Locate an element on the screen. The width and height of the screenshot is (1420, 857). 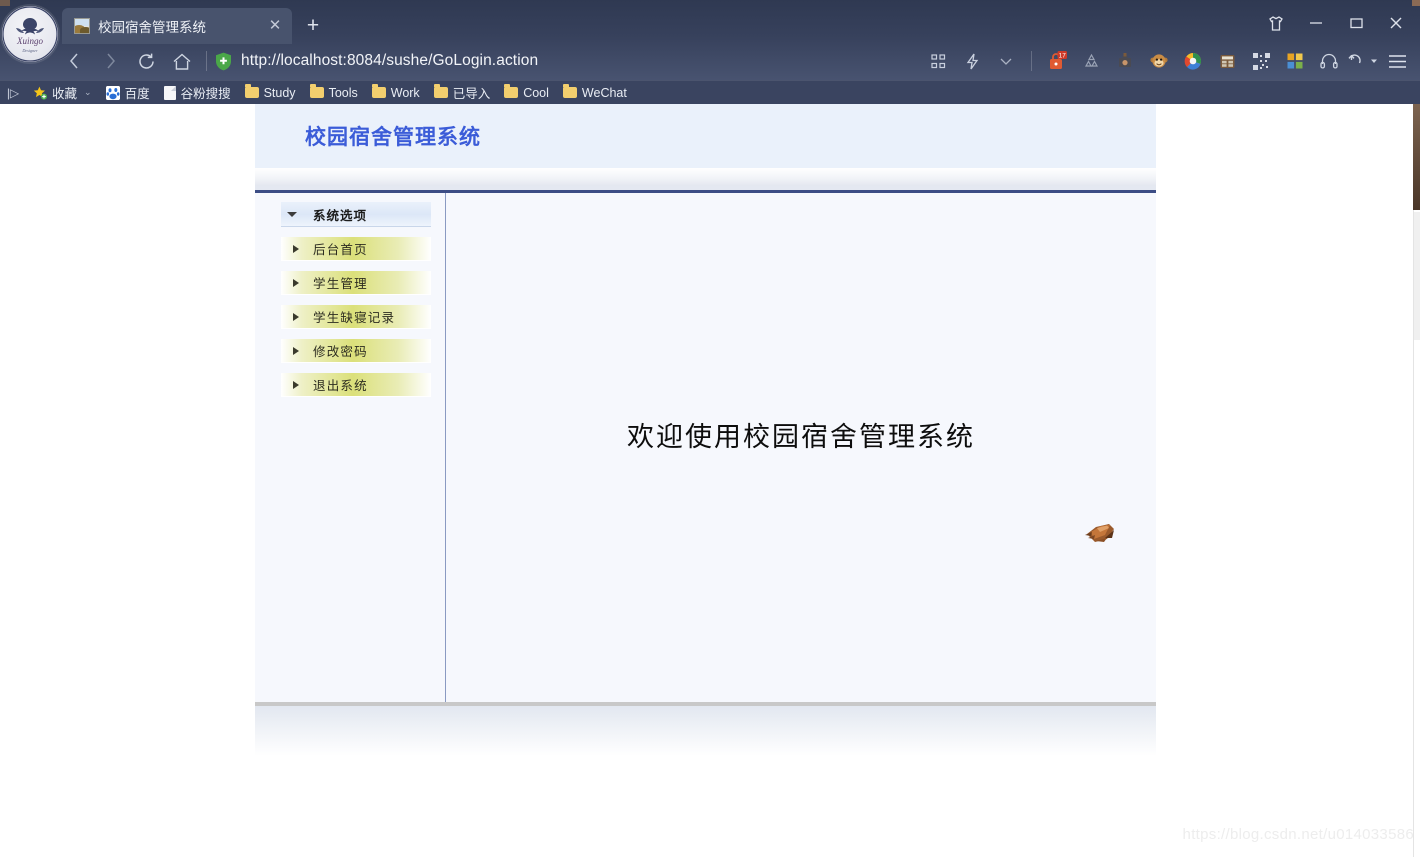
sidebar-item-label: 修改密码 is located at coordinates (340, 352).